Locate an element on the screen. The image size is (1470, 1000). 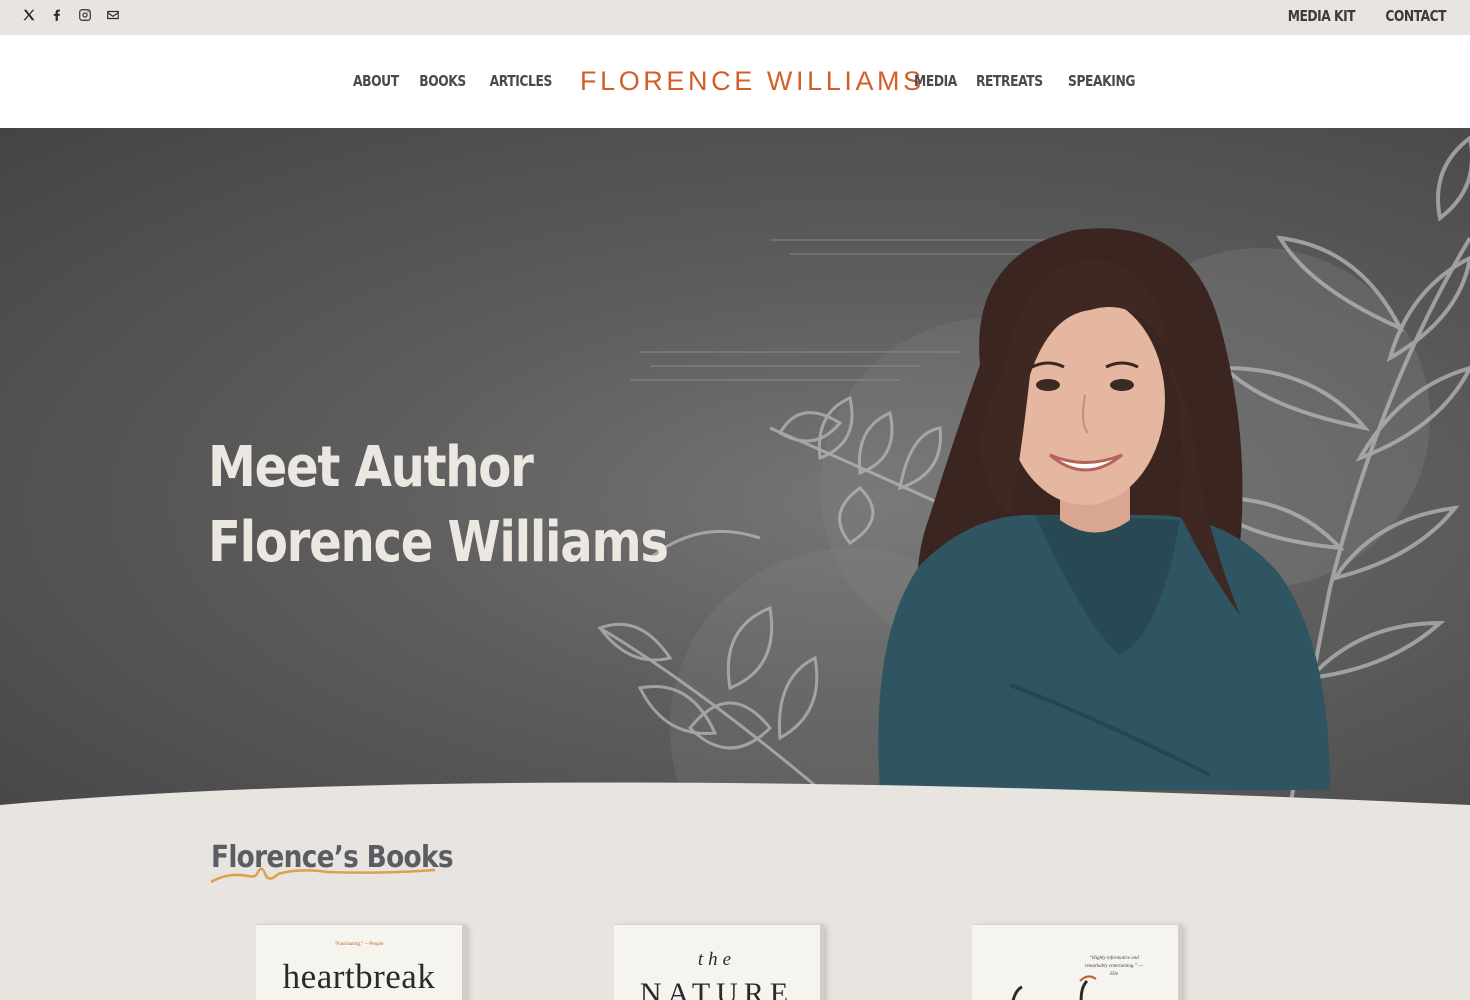
nav-books: BOOKS is located at coordinates (442, 81).